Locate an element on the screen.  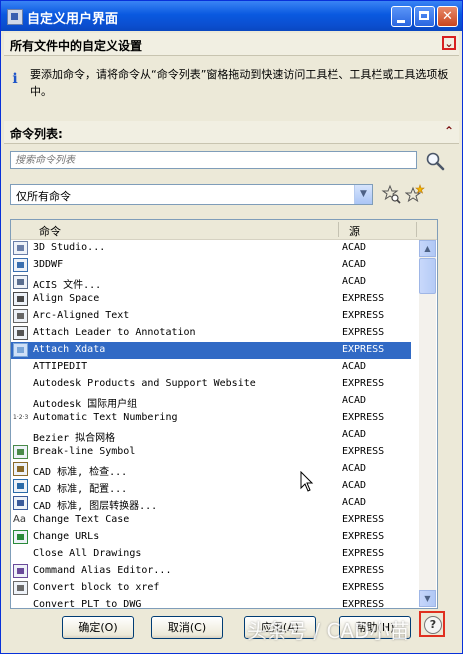
attach-xdata-icon is located at coordinates (20, 350).